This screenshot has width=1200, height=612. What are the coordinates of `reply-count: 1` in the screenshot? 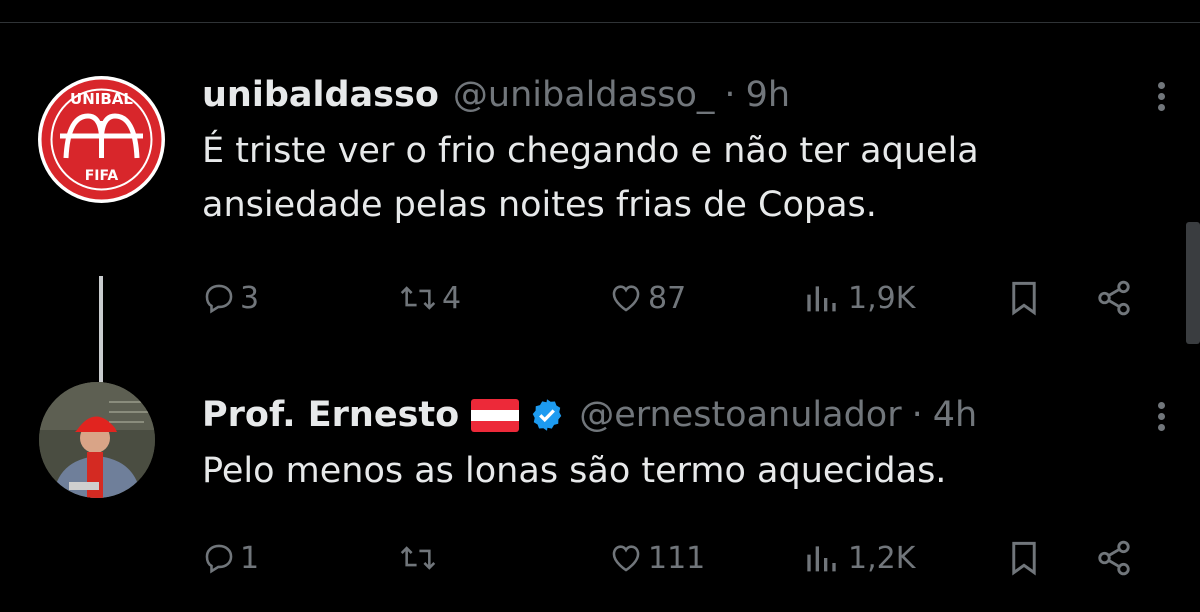 It's located at (250, 558).